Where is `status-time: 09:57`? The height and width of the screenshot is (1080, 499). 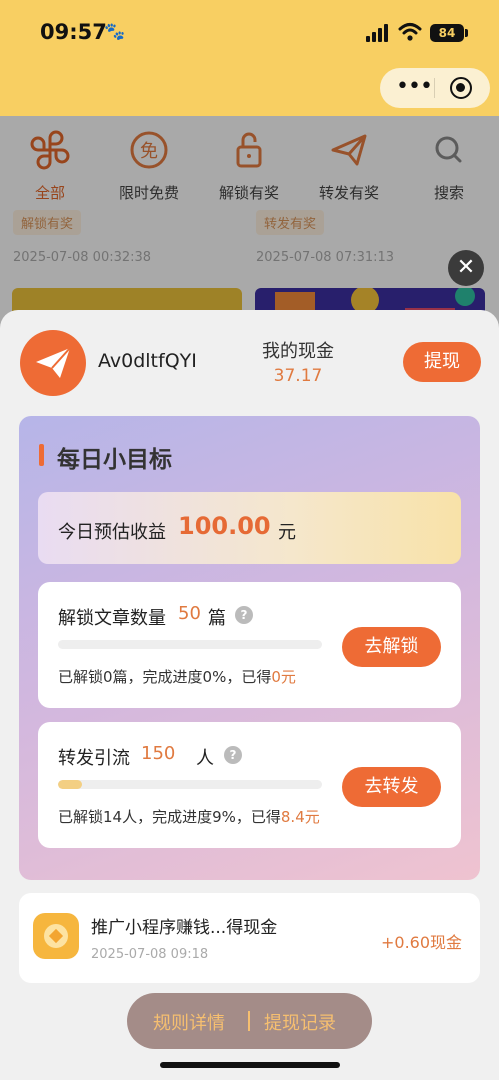
status-time: 09:57 is located at coordinates (73, 32).